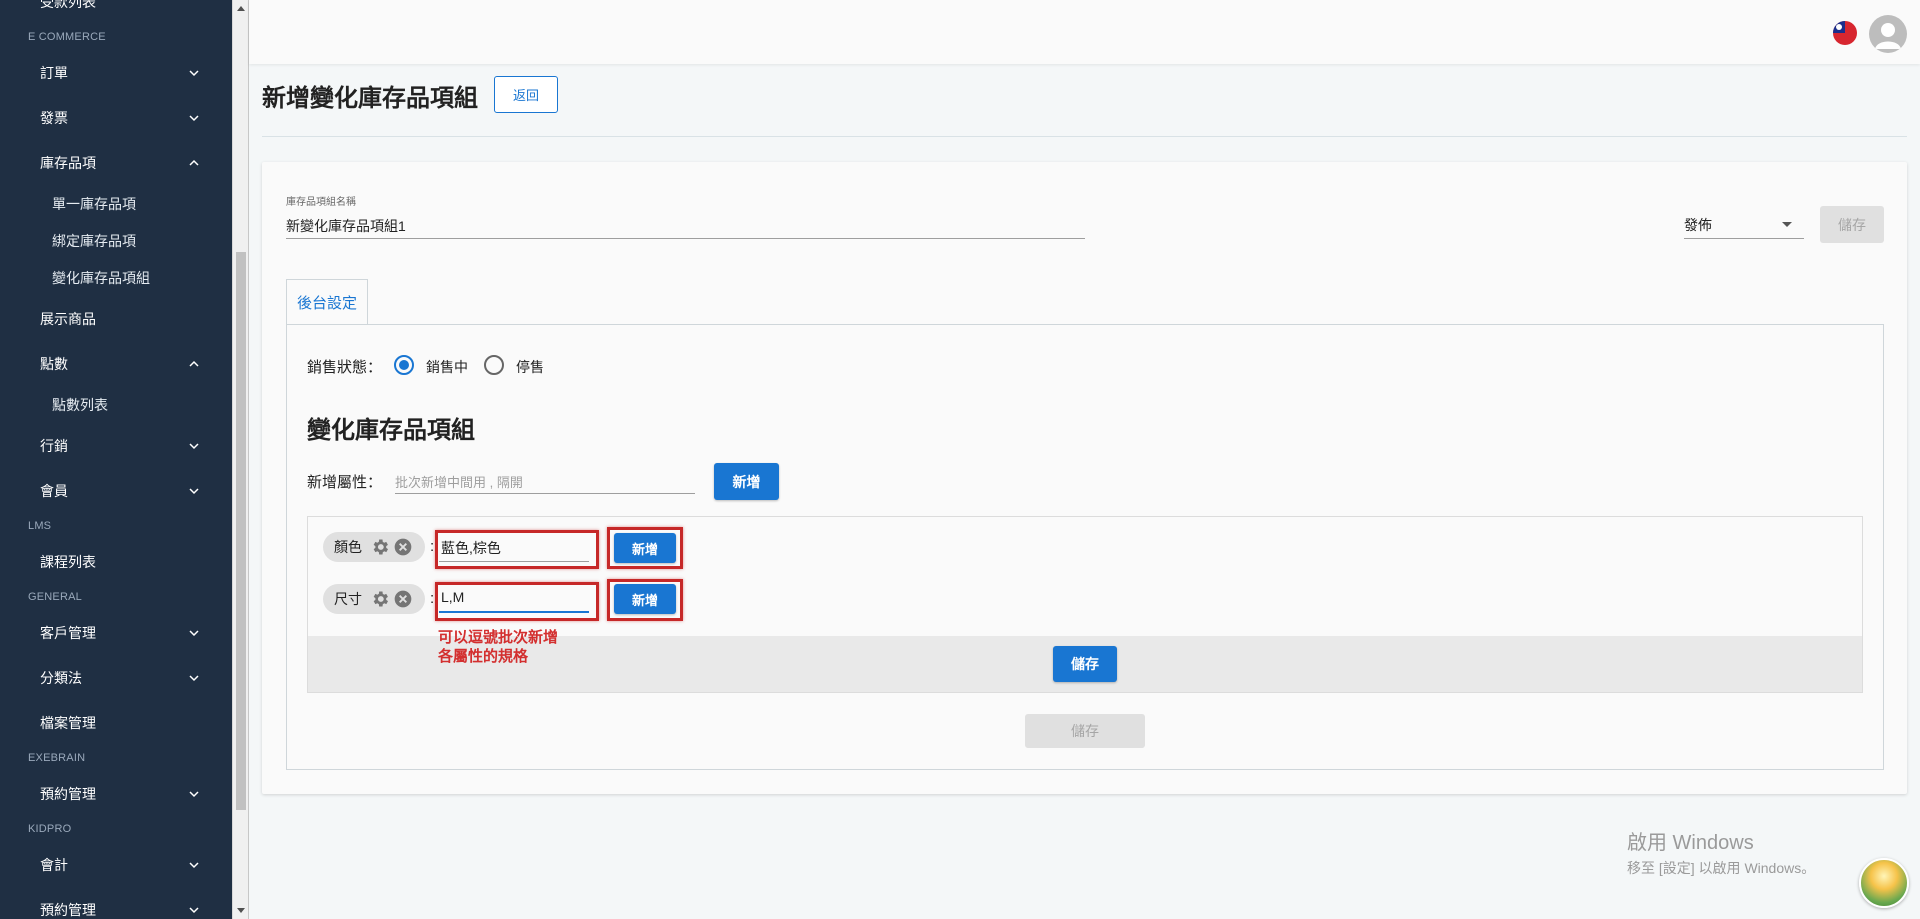  What do you see at coordinates (54, 491) in the screenshot?
I see `sidebar-item-label: 會員` at bounding box center [54, 491].